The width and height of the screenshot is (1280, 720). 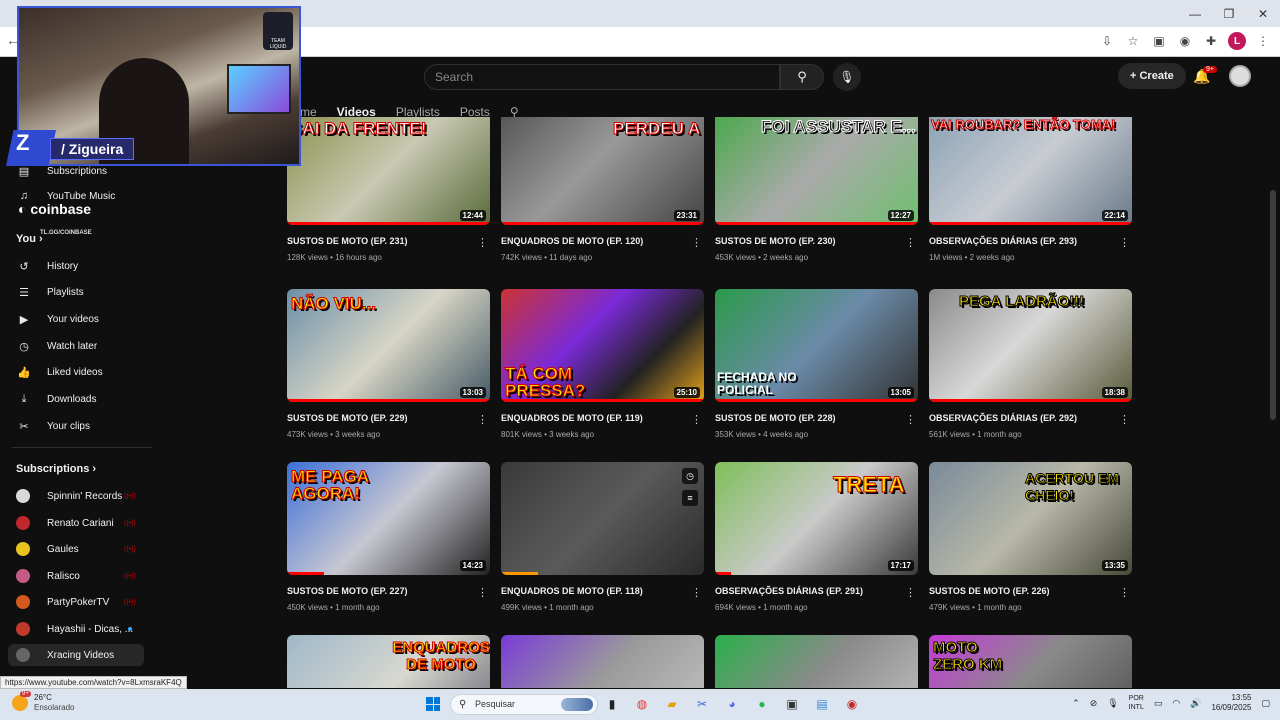 I want to click on subscriptions-section-header: Subscriptions ›, so click(x=56, y=469).